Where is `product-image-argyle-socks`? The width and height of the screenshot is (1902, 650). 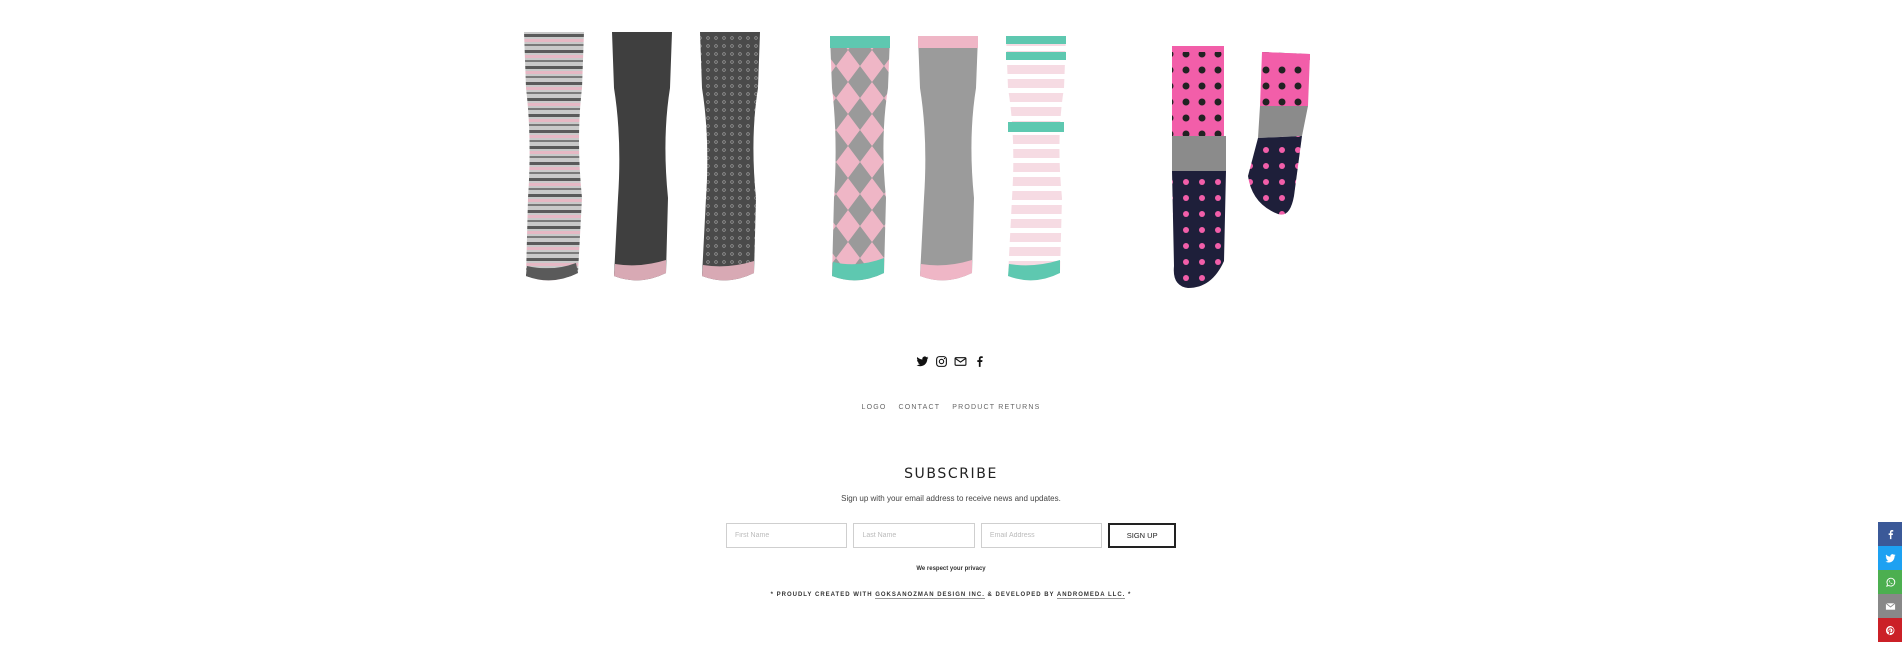 product-image-argyle-socks is located at coordinates (942, 158).